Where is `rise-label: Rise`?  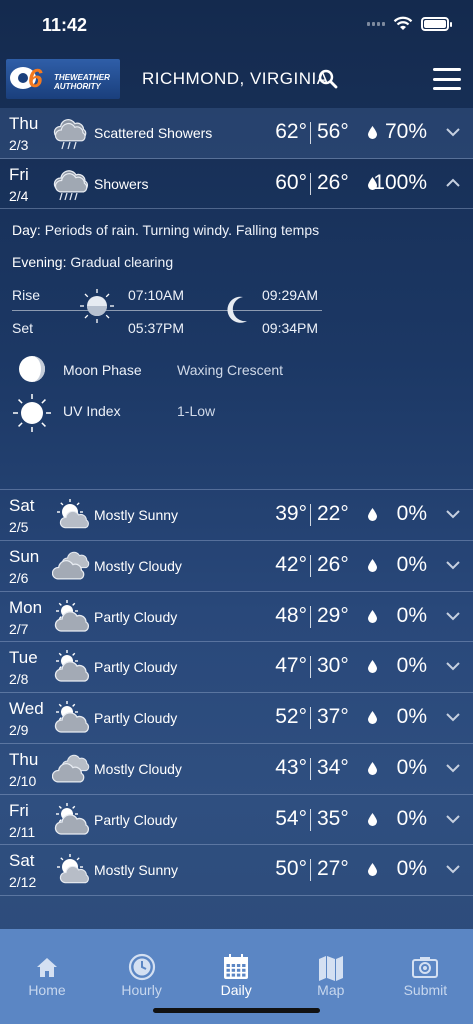
rise-label: Rise is located at coordinates (26, 295).